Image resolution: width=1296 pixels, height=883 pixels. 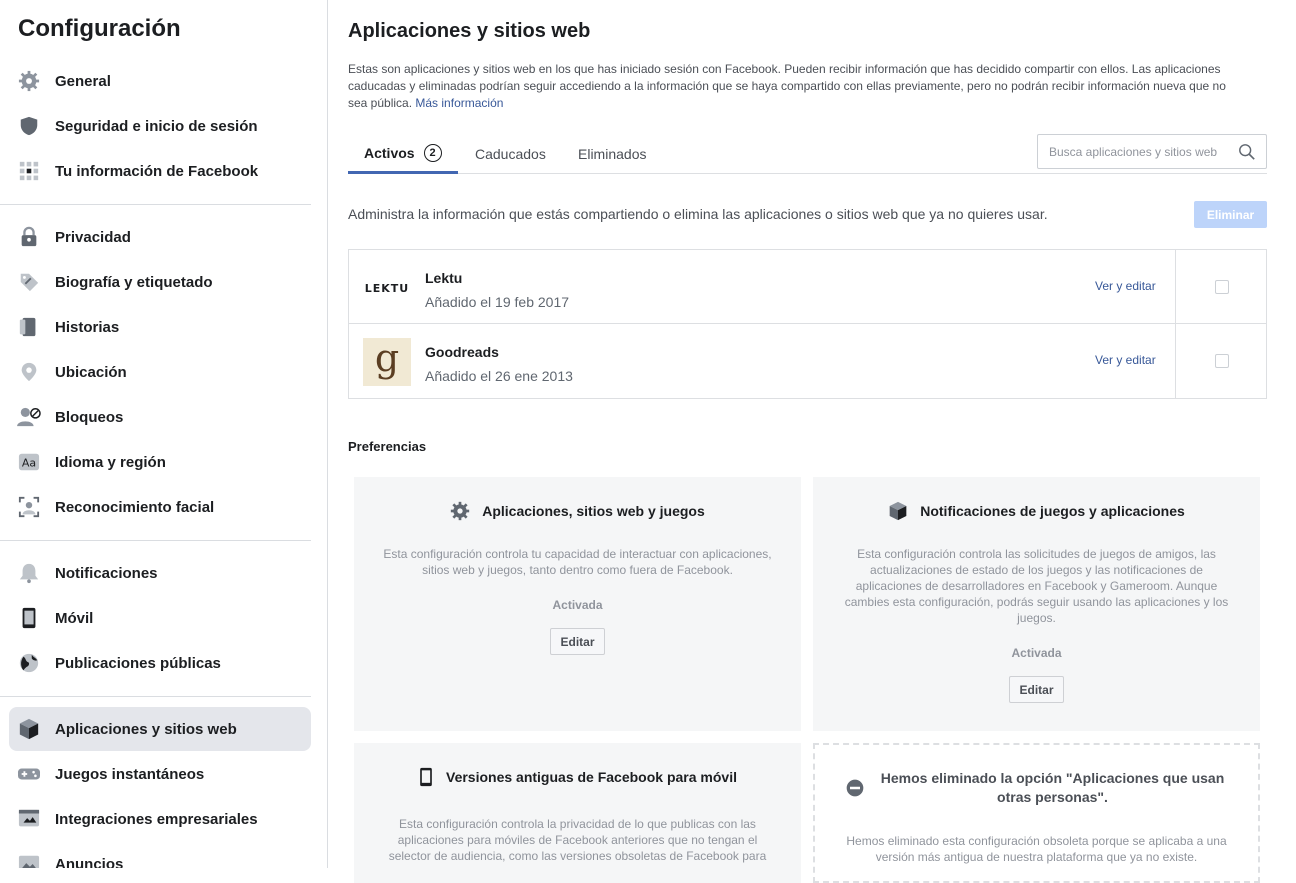 I want to click on sidebar-item-label: Idioma y región, so click(x=110, y=462).